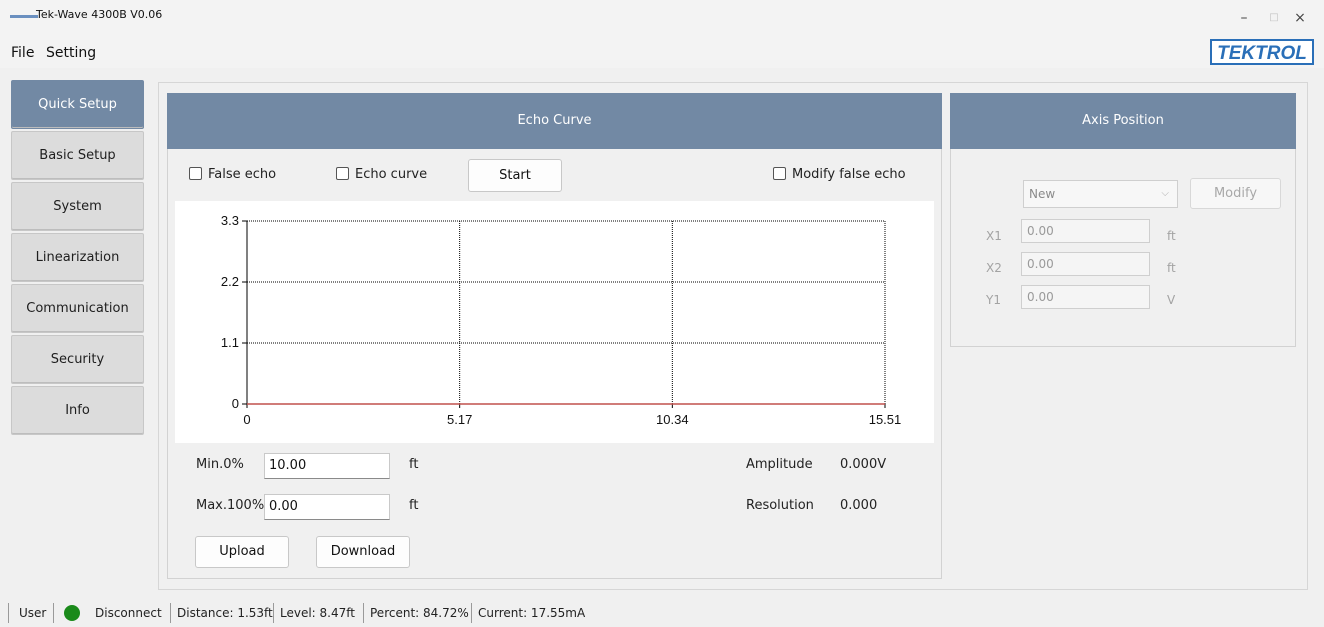 Image resolution: width=1324 pixels, height=627 pixels. What do you see at coordinates (24, 16) in the screenshot?
I see `app-icon` at bounding box center [24, 16].